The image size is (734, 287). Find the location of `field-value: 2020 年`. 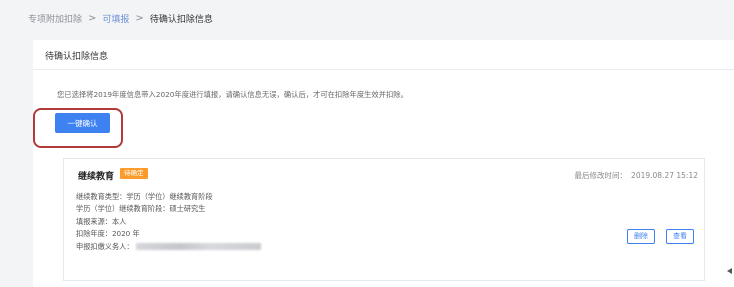

field-value: 2020 年 is located at coordinates (125, 234).